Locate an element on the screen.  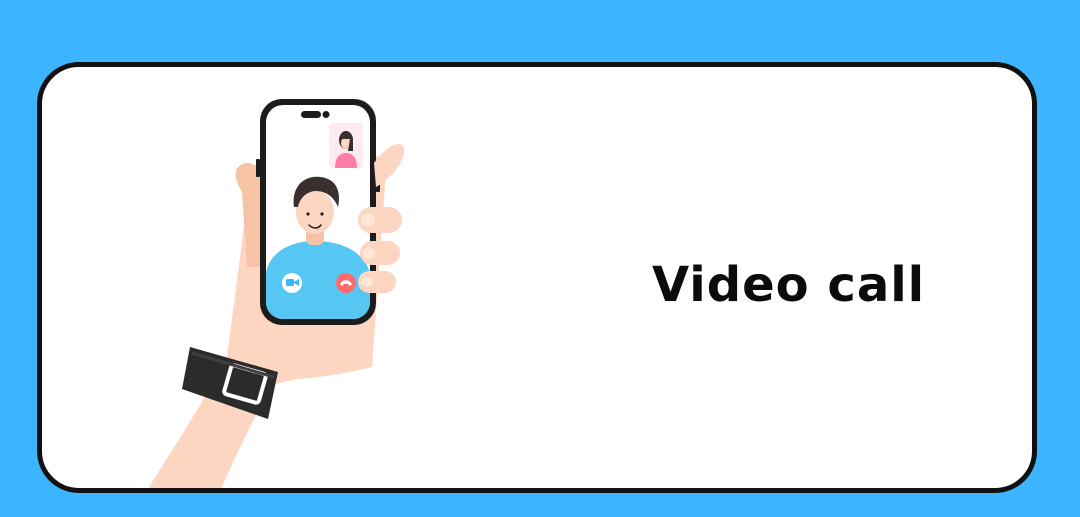
card-title: Video call is located at coordinates (789, 285).